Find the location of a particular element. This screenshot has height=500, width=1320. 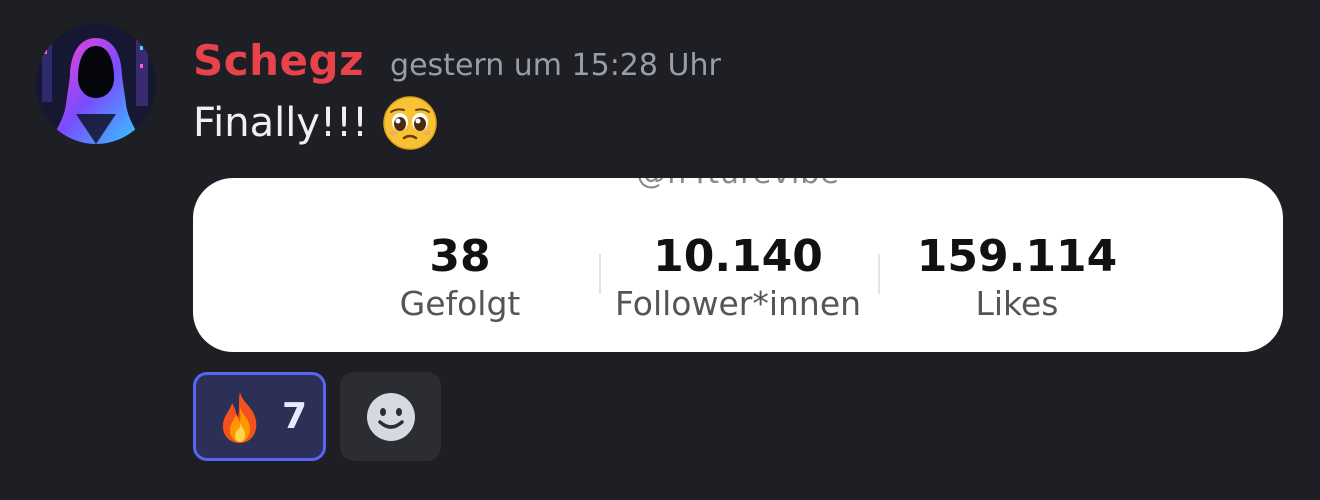

stat-followers: 10.140 Follower*innen is located at coordinates (738, 277).